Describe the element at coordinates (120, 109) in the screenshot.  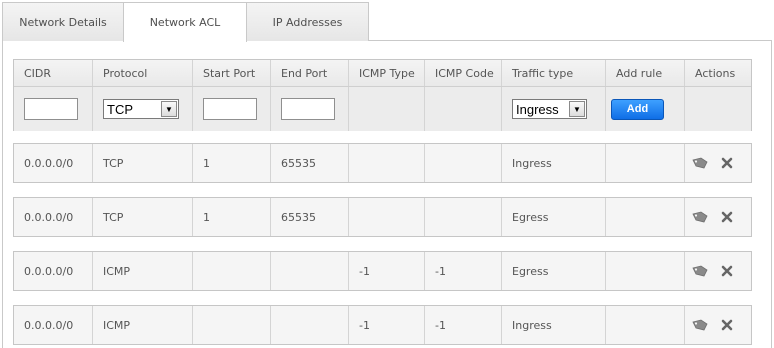
I see `protocol-selected-value: TCP` at that location.